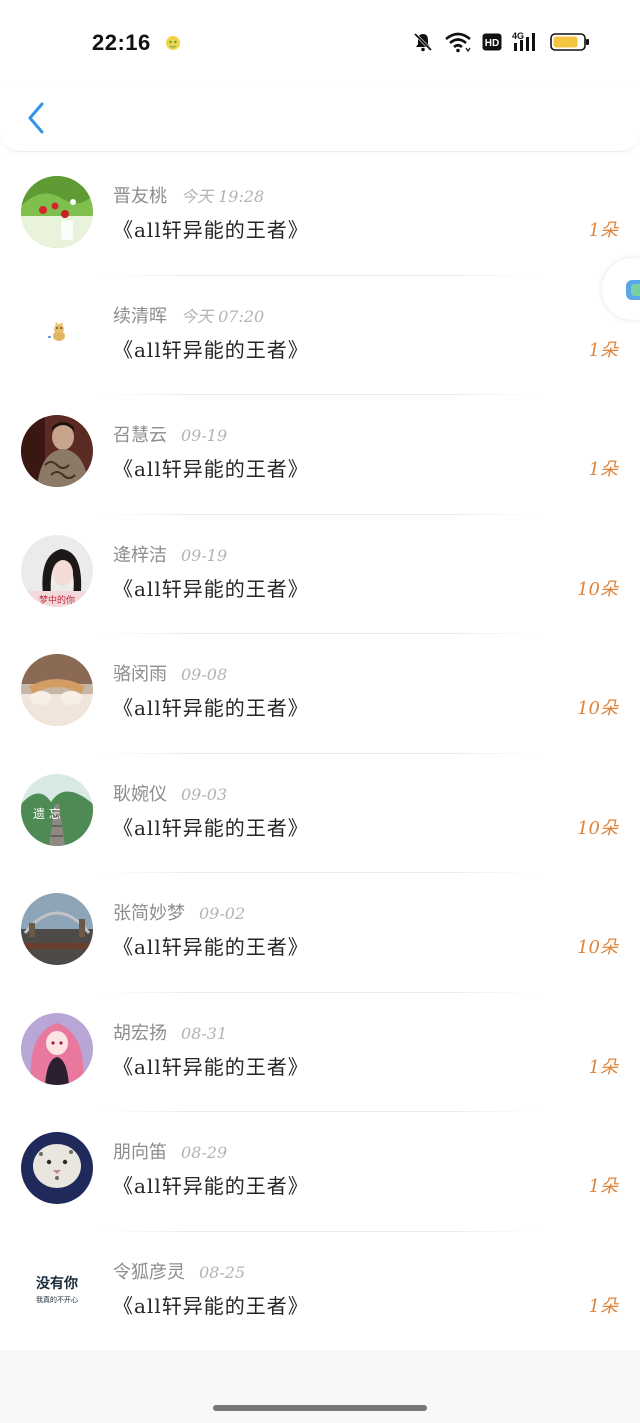 The width and height of the screenshot is (640, 1423). What do you see at coordinates (140, 674) in the screenshot?
I see `sender-name: 骆闵雨` at bounding box center [140, 674].